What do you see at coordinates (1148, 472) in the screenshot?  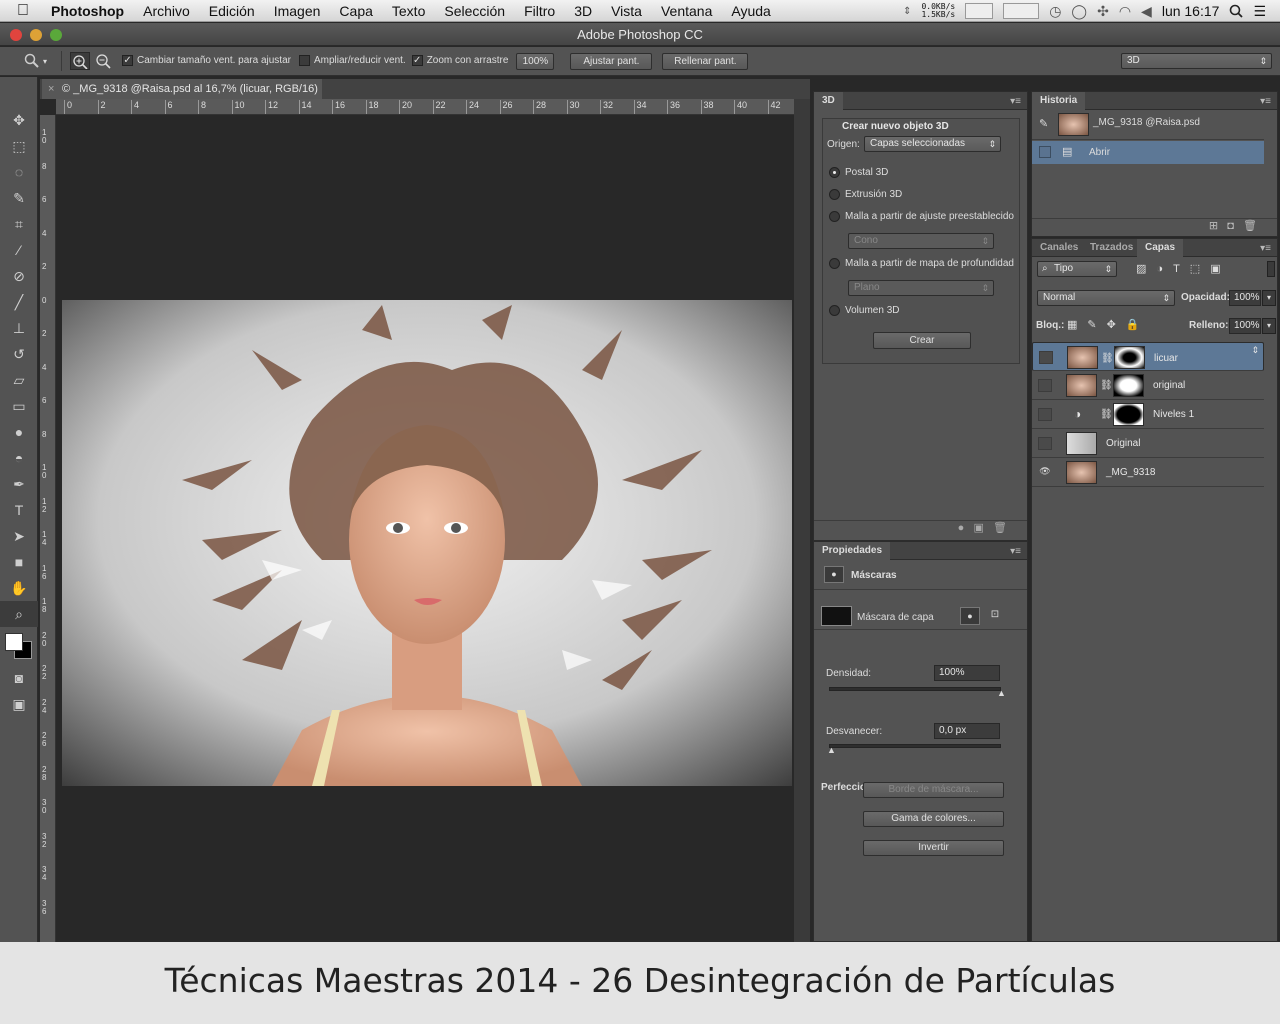 I see `layer-row-mg9318: 👁 _MG_9318` at bounding box center [1148, 472].